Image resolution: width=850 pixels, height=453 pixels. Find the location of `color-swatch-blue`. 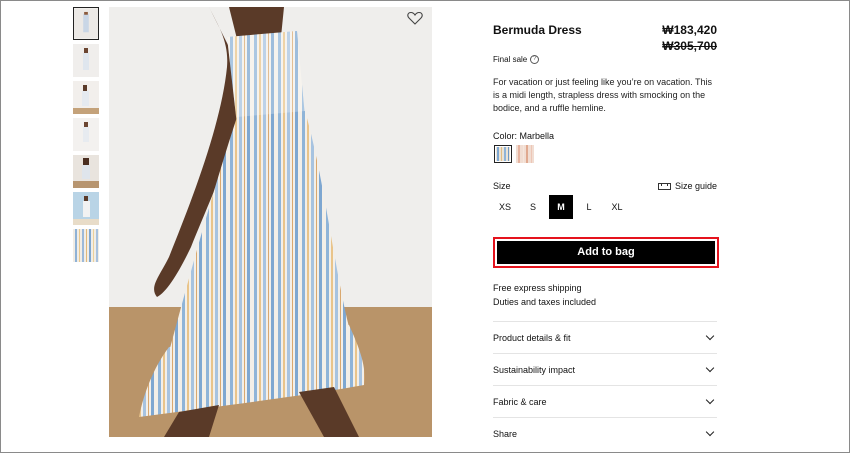

color-swatch-blue is located at coordinates (503, 154).